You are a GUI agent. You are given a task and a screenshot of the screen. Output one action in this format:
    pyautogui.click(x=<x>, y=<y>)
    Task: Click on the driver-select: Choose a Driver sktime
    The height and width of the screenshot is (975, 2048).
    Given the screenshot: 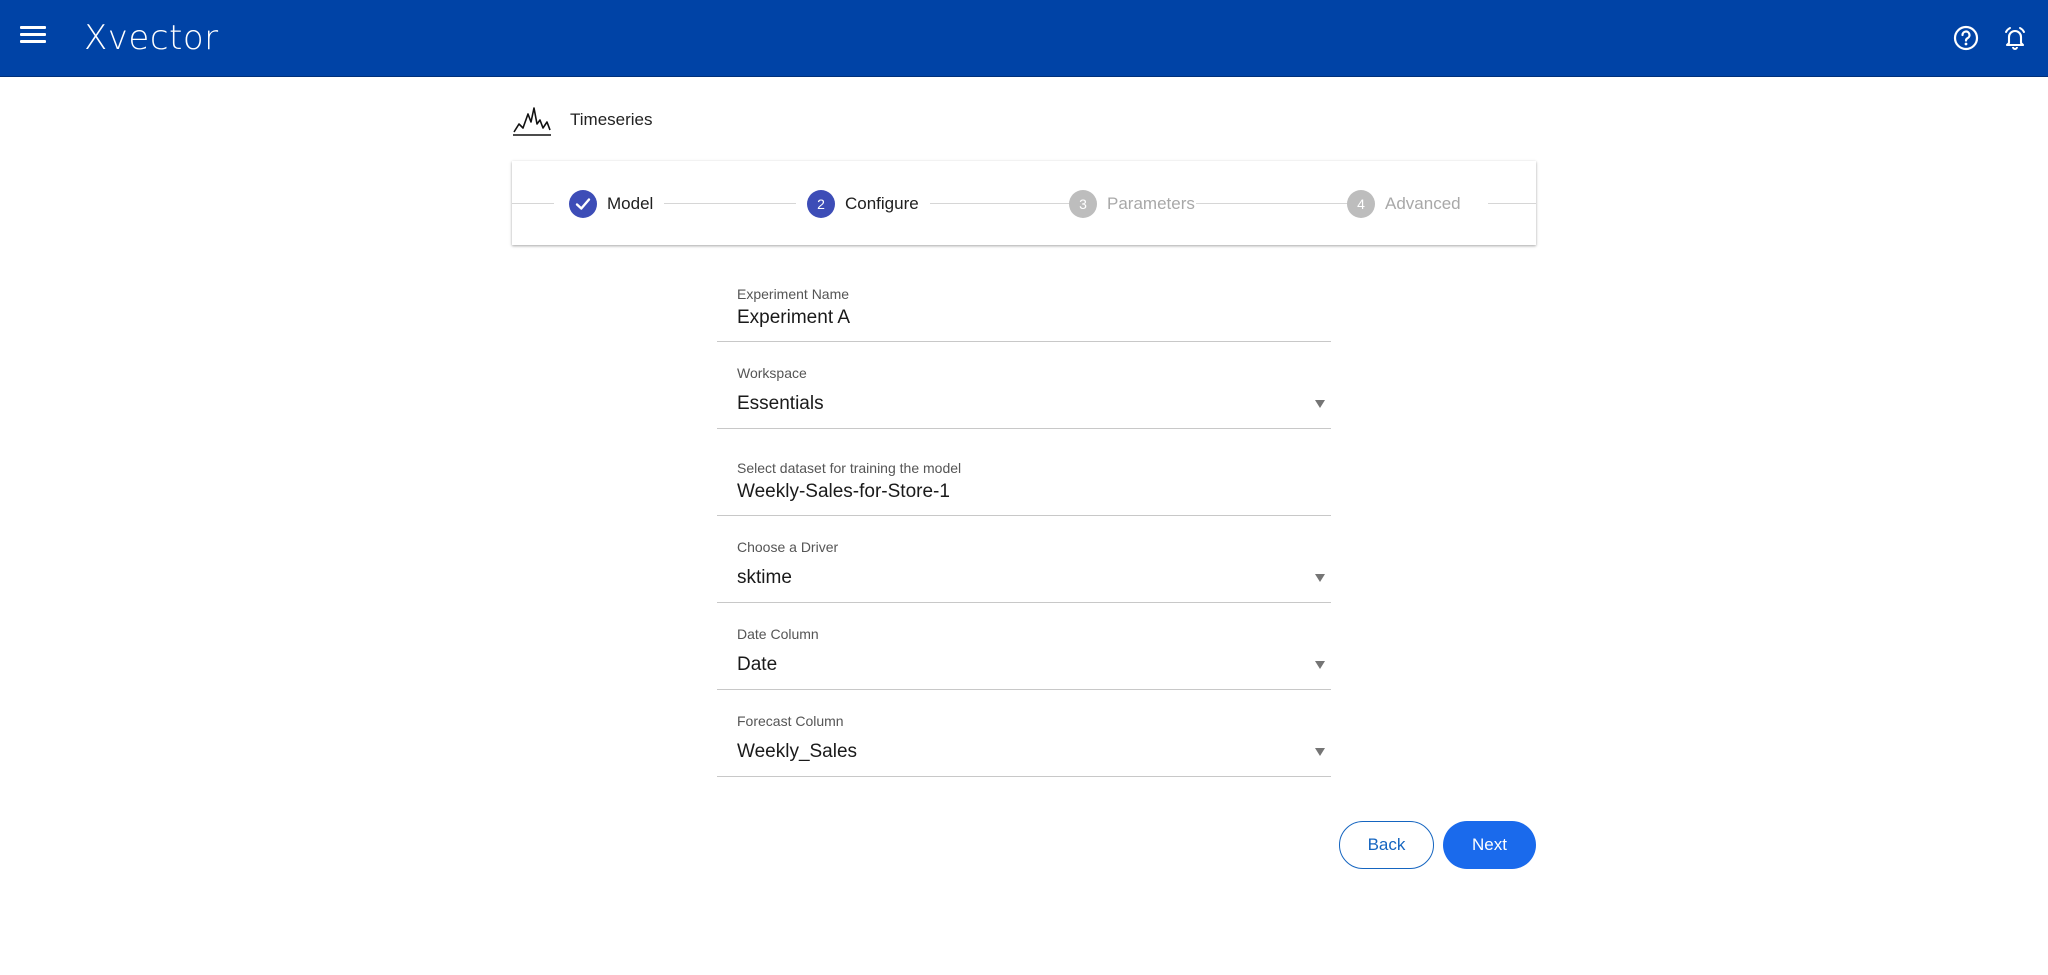 What is the action you would take?
    pyautogui.click(x=1024, y=566)
    